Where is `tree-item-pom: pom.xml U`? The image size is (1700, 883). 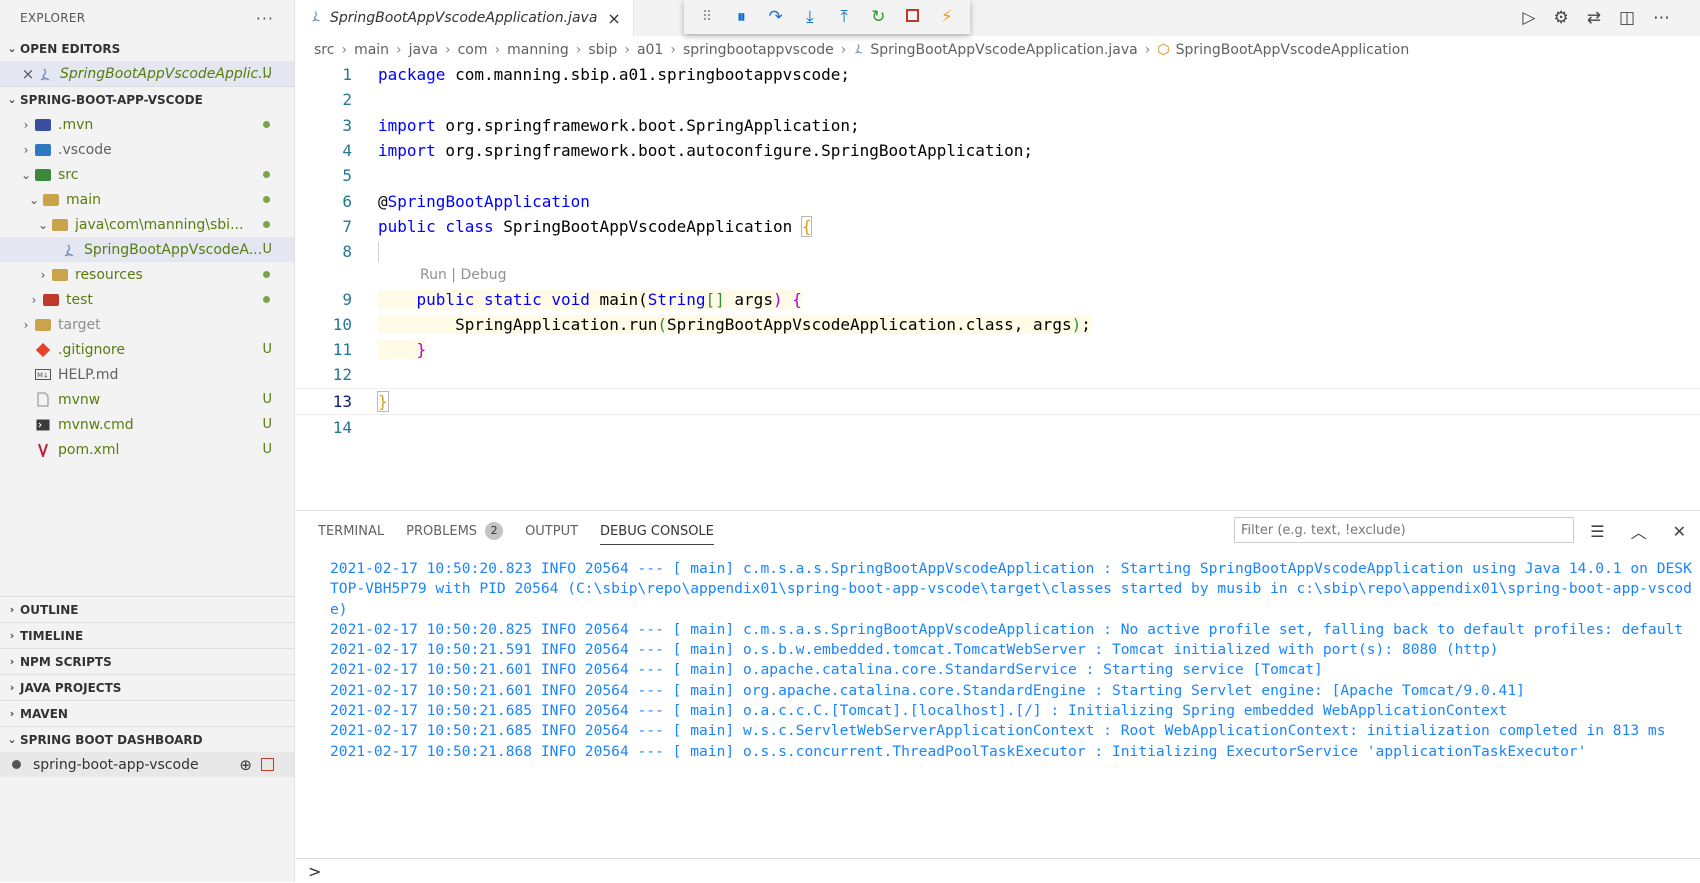
tree-item-pom: pom.xml U is located at coordinates (147, 449).